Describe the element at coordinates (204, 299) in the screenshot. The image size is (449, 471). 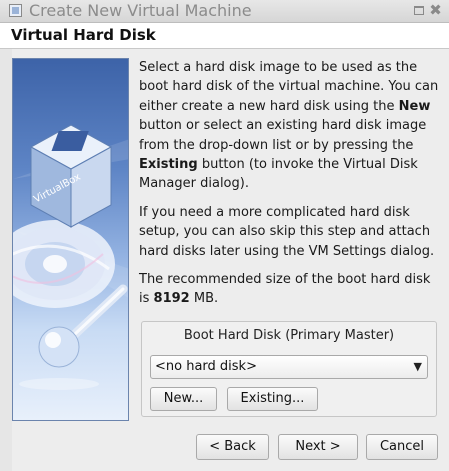
I see `recommended-size-text-2: MB.` at that location.